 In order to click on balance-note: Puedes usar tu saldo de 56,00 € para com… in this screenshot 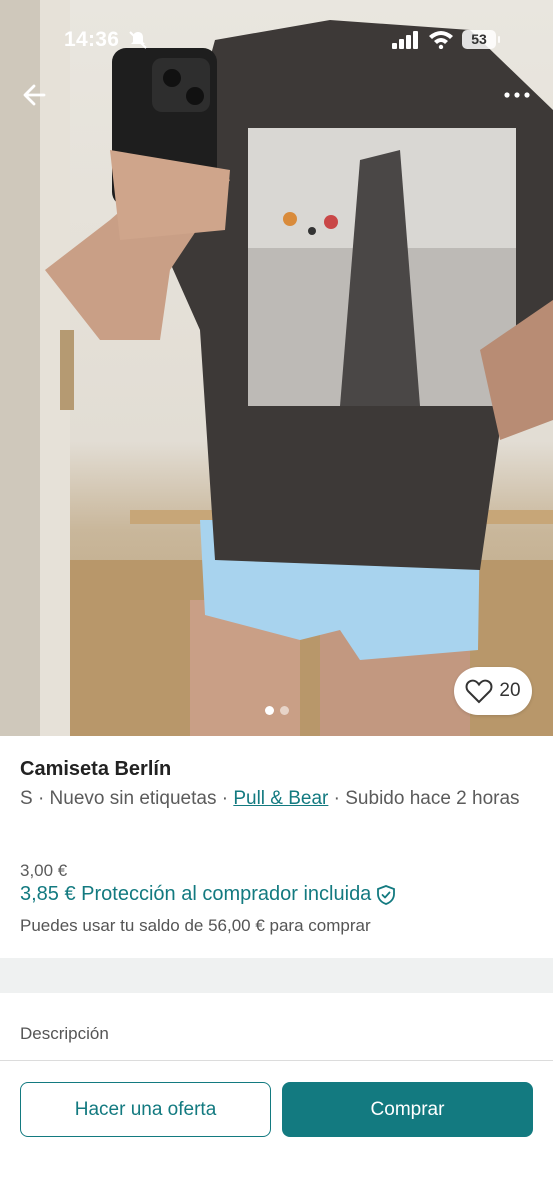, I will do `click(195, 925)`.